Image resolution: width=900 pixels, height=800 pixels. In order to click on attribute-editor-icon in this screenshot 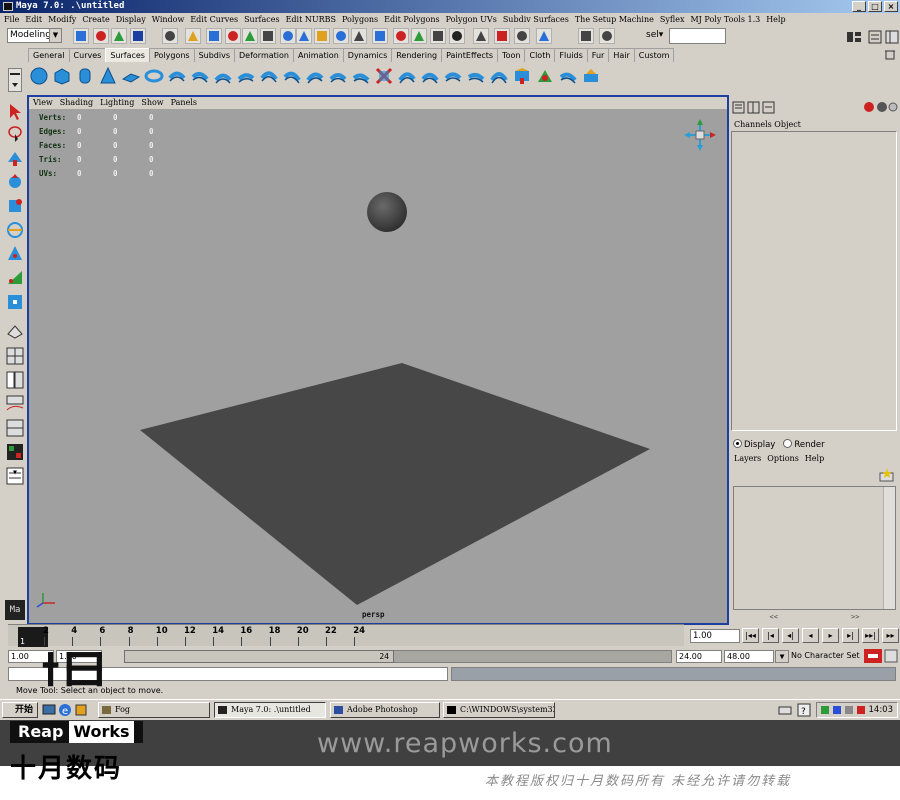, I will do `click(875, 37)`.